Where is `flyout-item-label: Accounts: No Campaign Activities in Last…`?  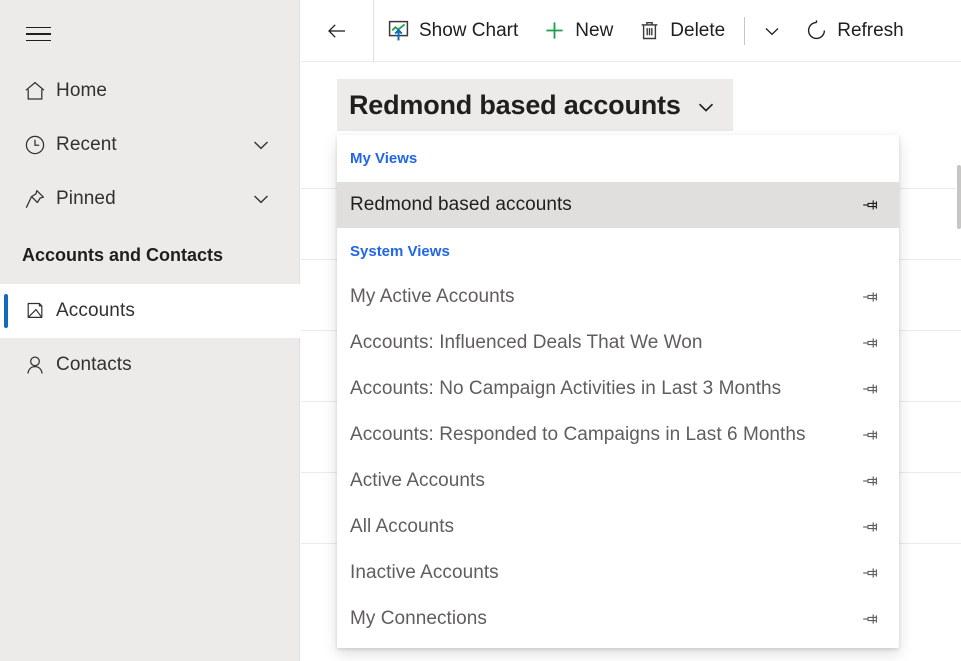 flyout-item-label: Accounts: No Campaign Activities in Last… is located at coordinates (566, 388).